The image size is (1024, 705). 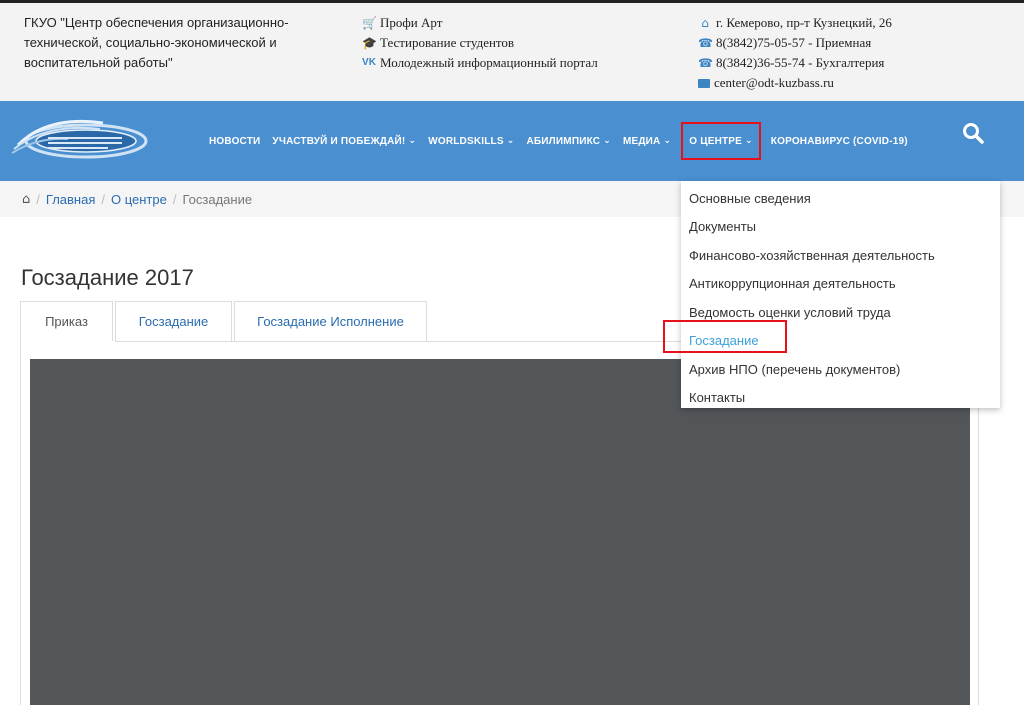 What do you see at coordinates (98, 62) in the screenshot?
I see `org-line: воспитательной работы"` at bounding box center [98, 62].